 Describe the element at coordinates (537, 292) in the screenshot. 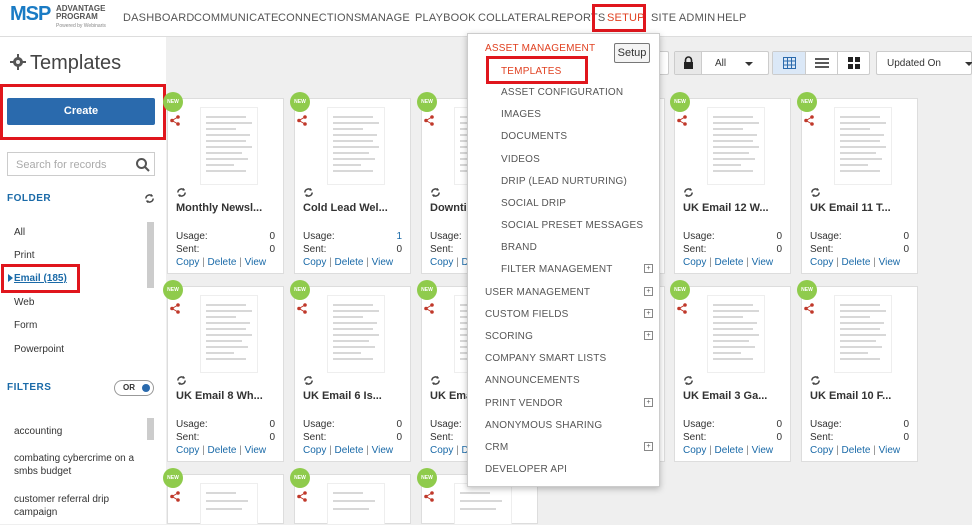

I see `menu-user-management: USER MANAGEMENT` at that location.